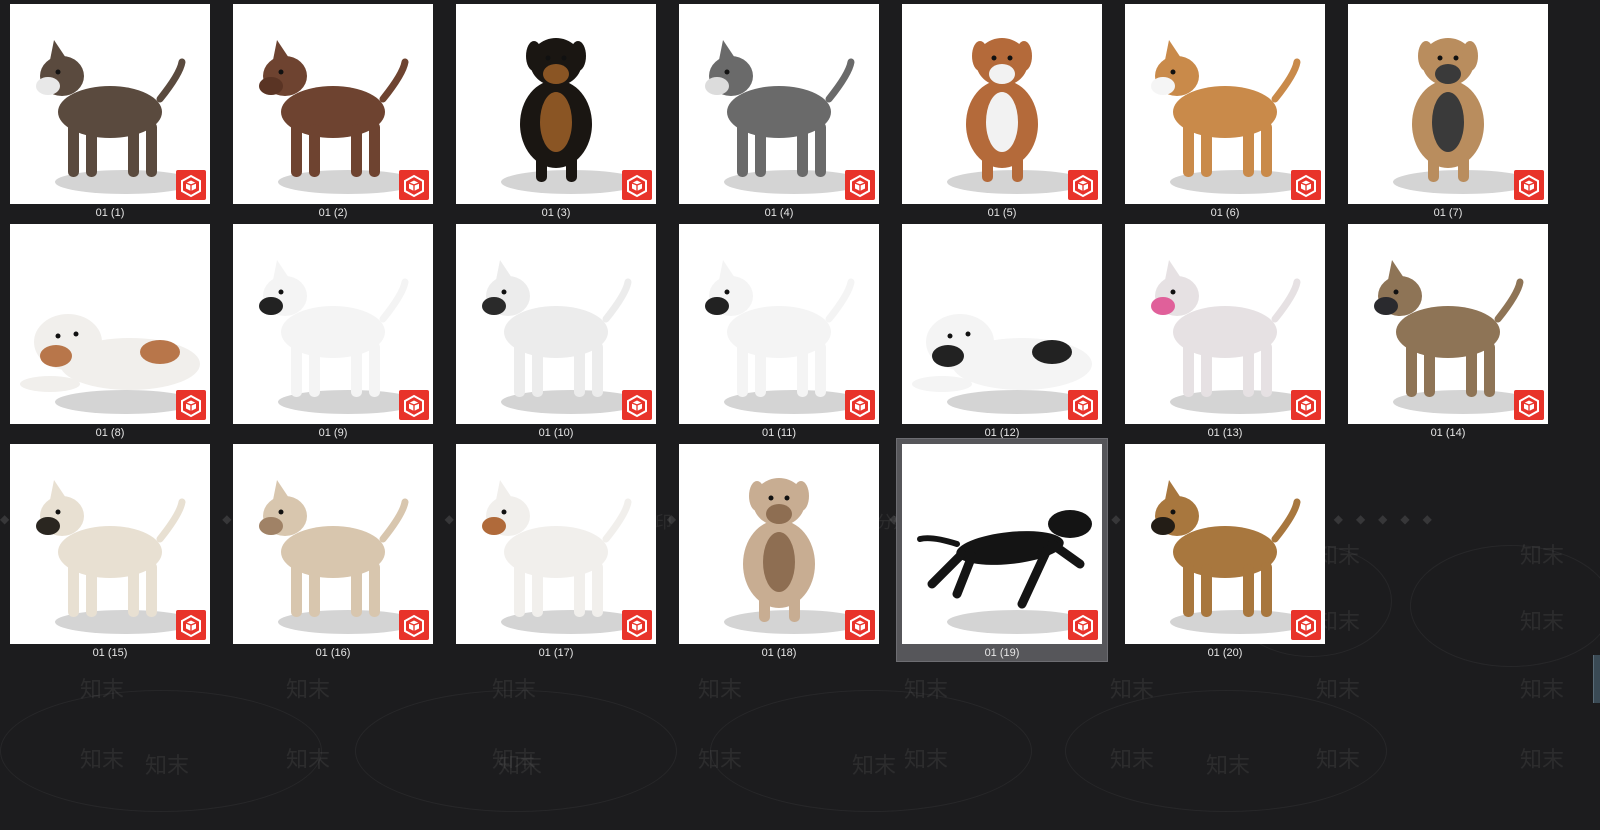 The height and width of the screenshot is (830, 1600). I want to click on file-thumbnail: 01 (19), so click(1002, 551).